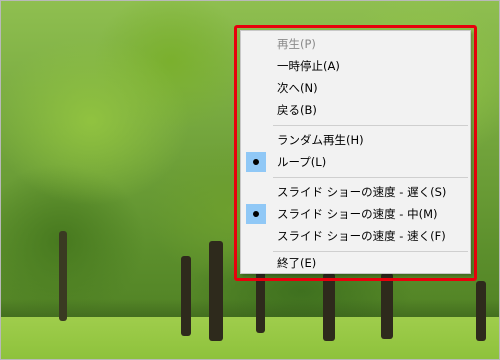  I want to click on menu-item-next: 次へ(N), so click(355, 88).